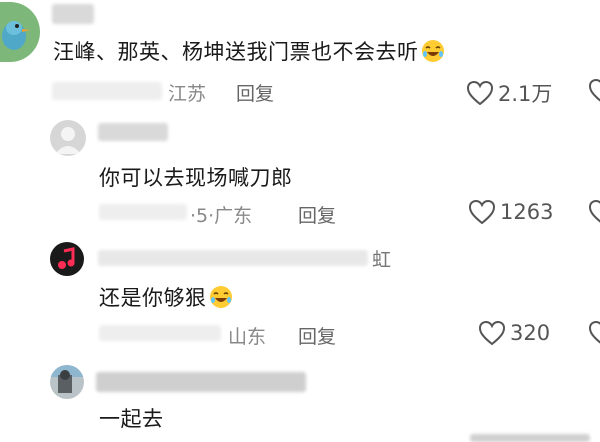 The width and height of the screenshot is (600, 442). What do you see at coordinates (187, 94) in the screenshot?
I see `comment-location: 江苏` at bounding box center [187, 94].